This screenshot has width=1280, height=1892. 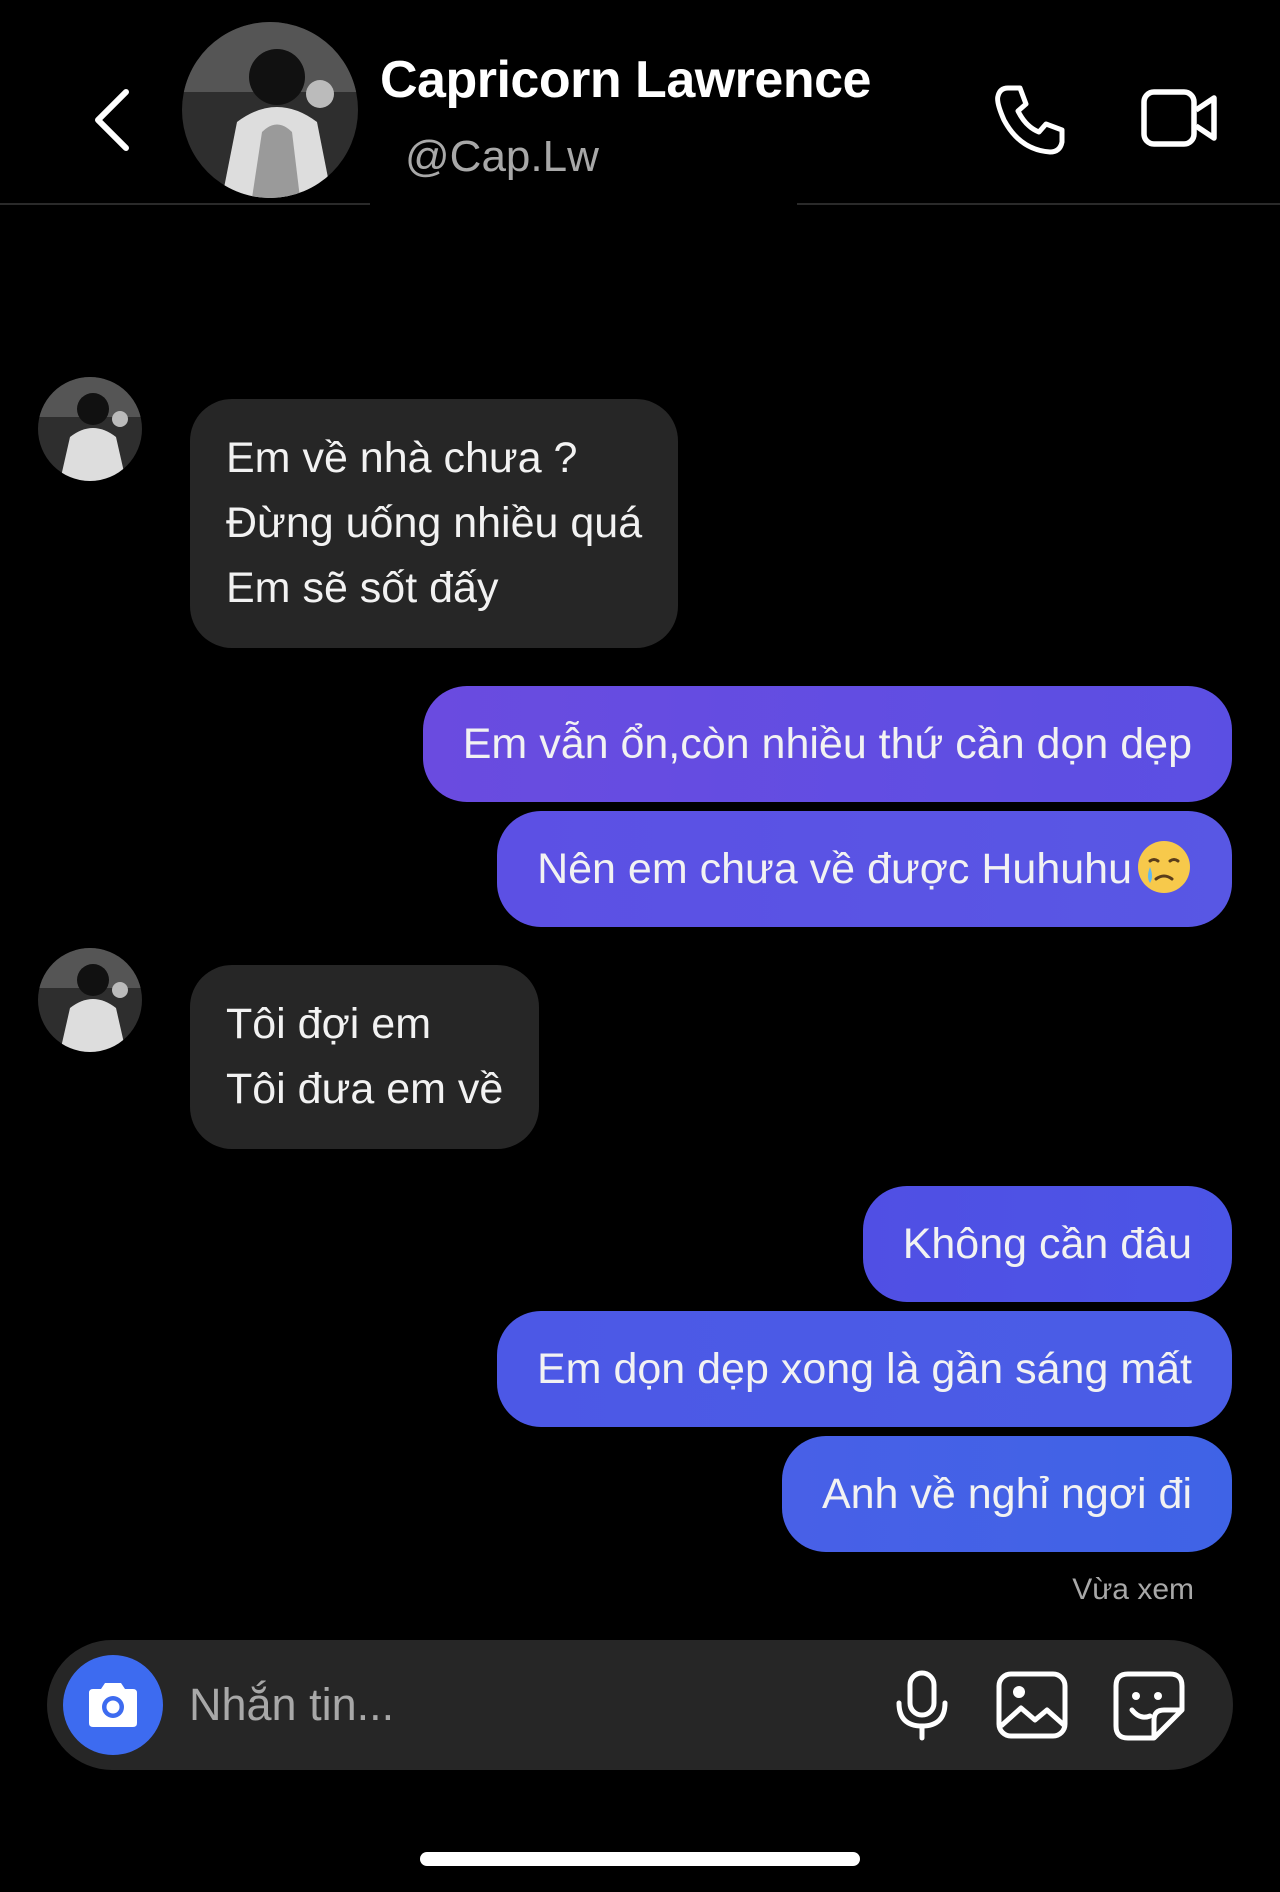 What do you see at coordinates (402, 458) in the screenshot?
I see `message-line: Em về nhà chưa ?` at bounding box center [402, 458].